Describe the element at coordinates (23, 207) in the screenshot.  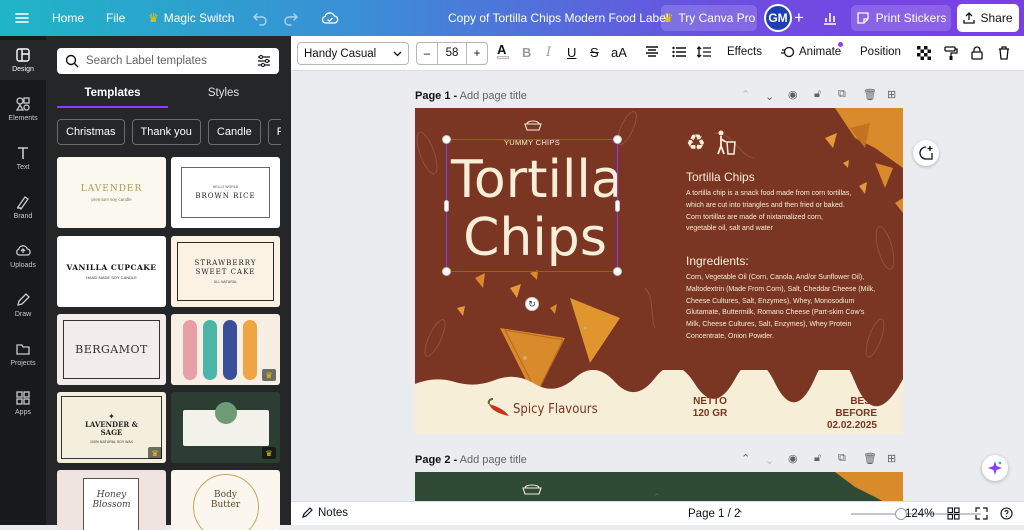
I see `sidebar-item-brand: Brand` at that location.